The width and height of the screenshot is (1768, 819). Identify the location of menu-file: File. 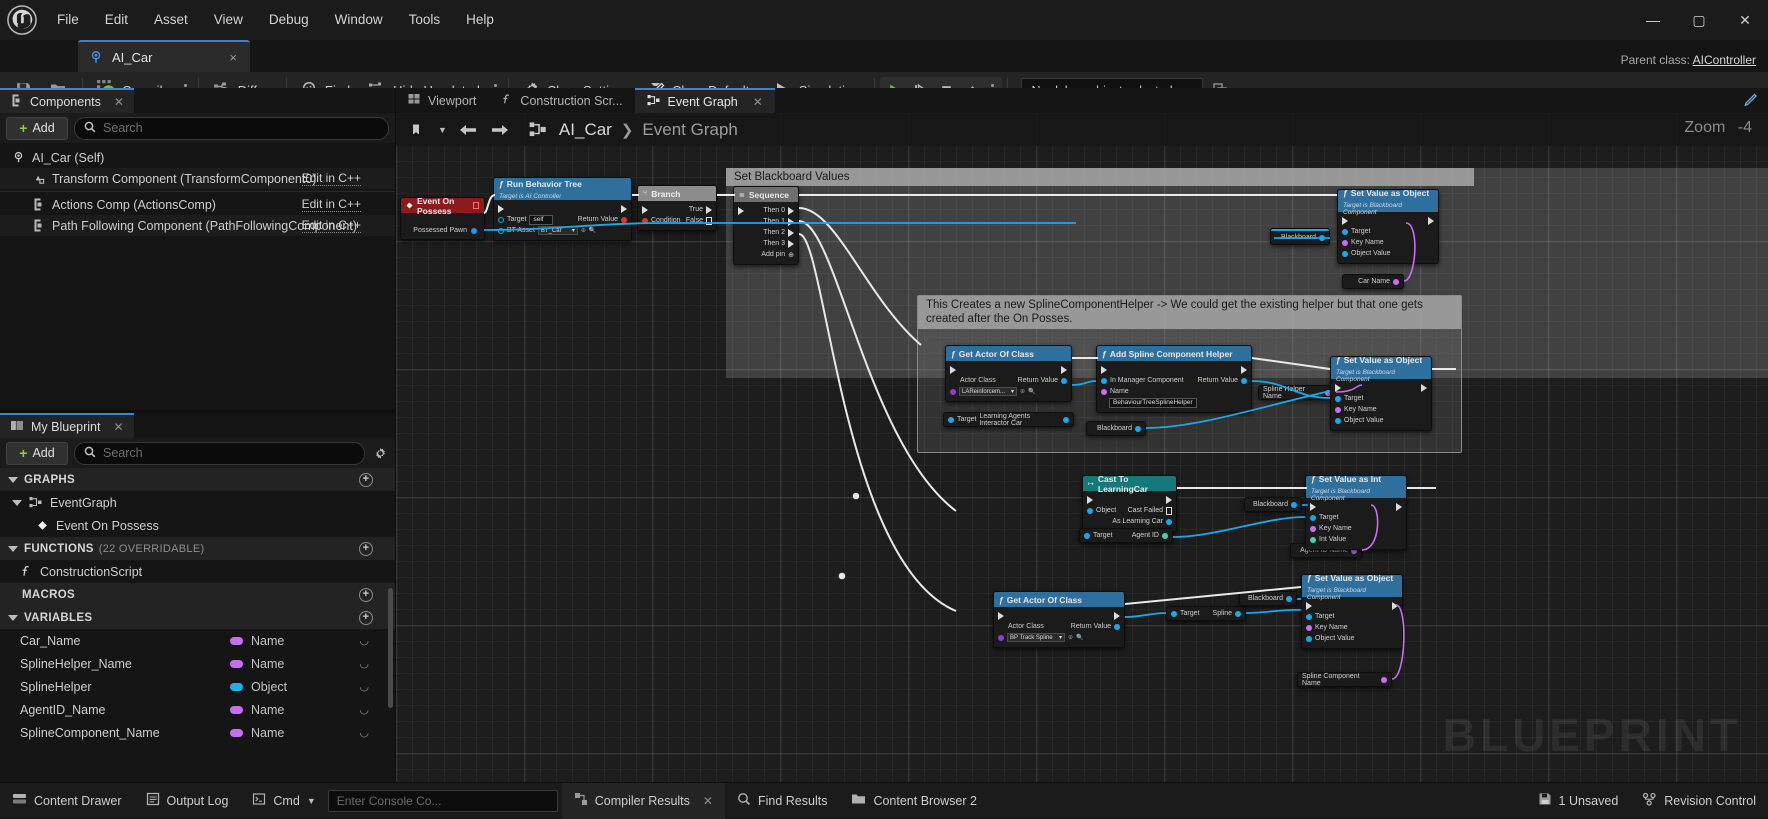
(68, 20).